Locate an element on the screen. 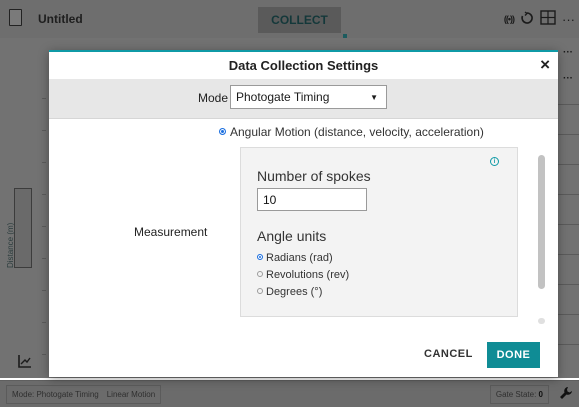 The width and height of the screenshot is (579, 407). mode-select: Photogate Timing ▼ is located at coordinates (308, 97).